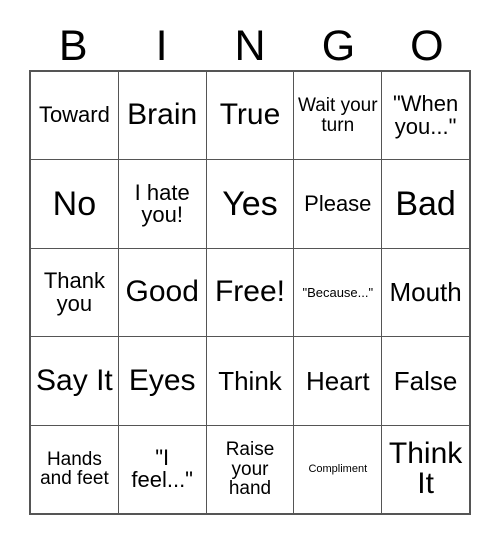 The image size is (500, 544). I want to click on bingo-row: No I hate you! Yes Please Bad, so click(250, 203).